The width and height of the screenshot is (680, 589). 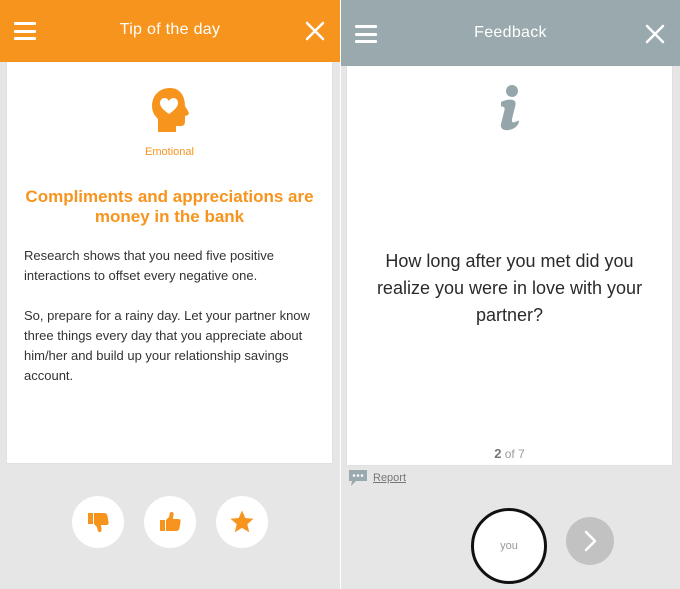 I want to click on pager-separator: of, so click(x=510, y=454).